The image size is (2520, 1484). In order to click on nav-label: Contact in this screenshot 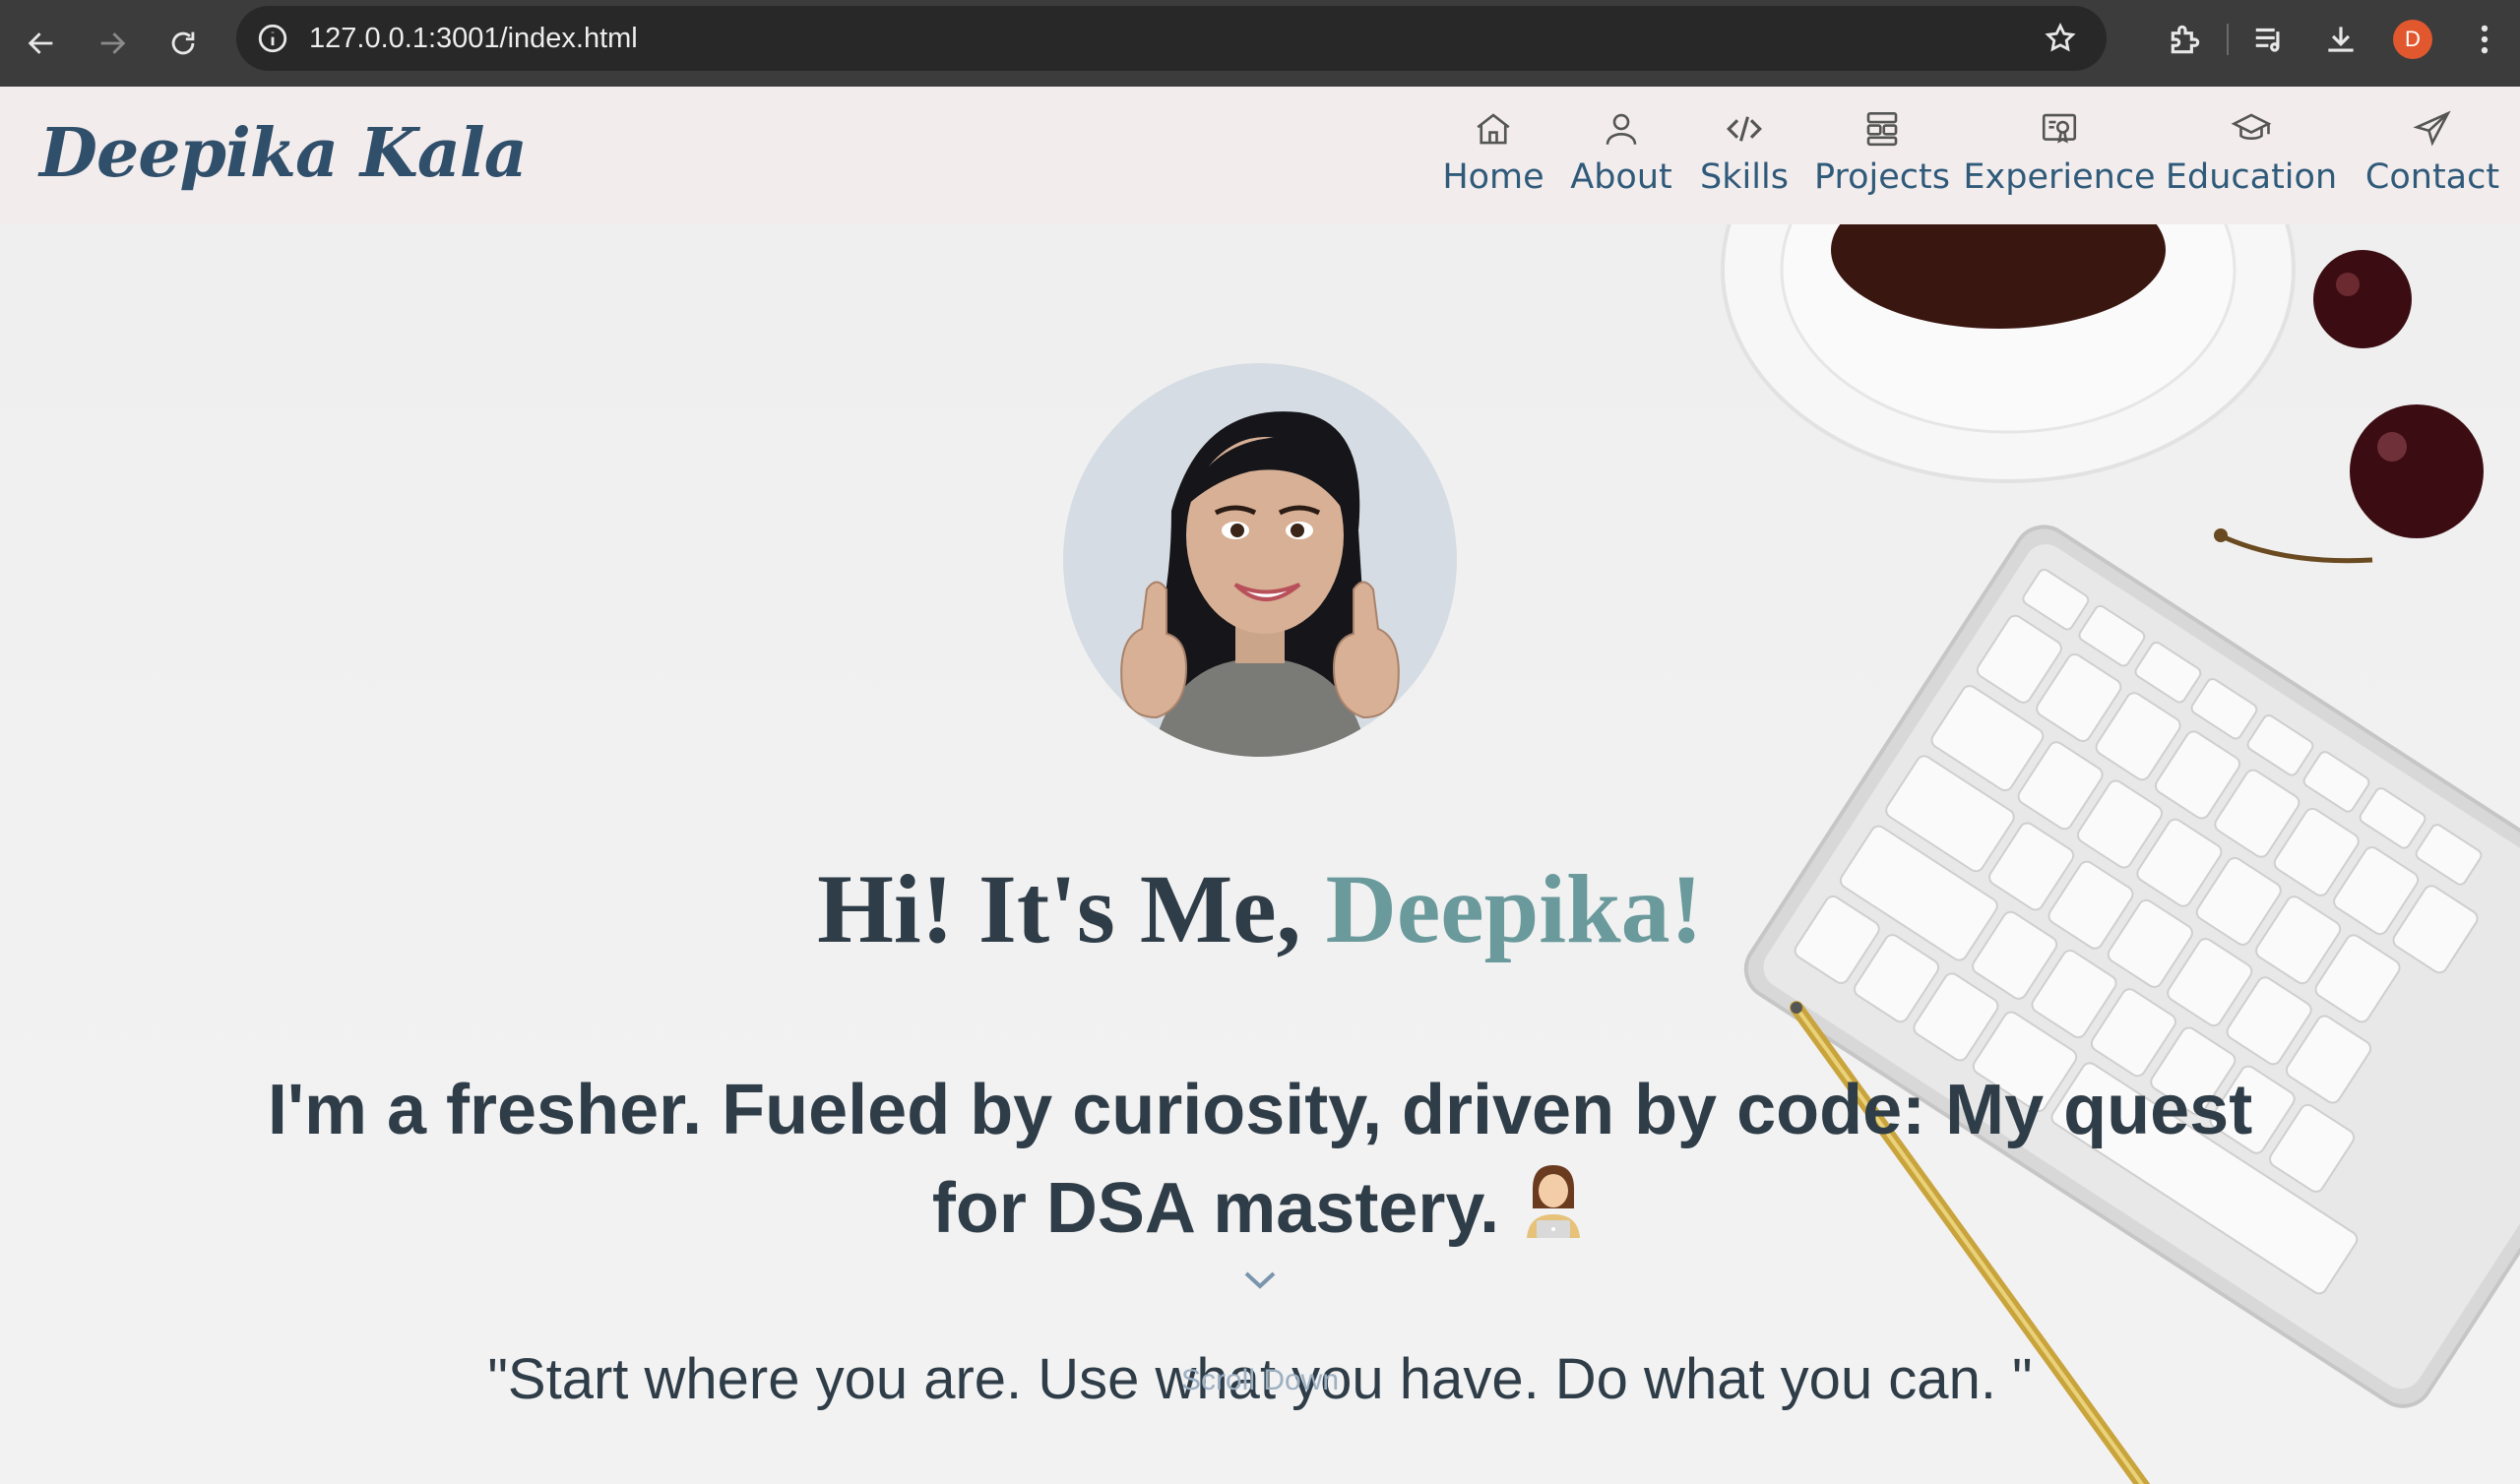, I will do `click(2432, 177)`.